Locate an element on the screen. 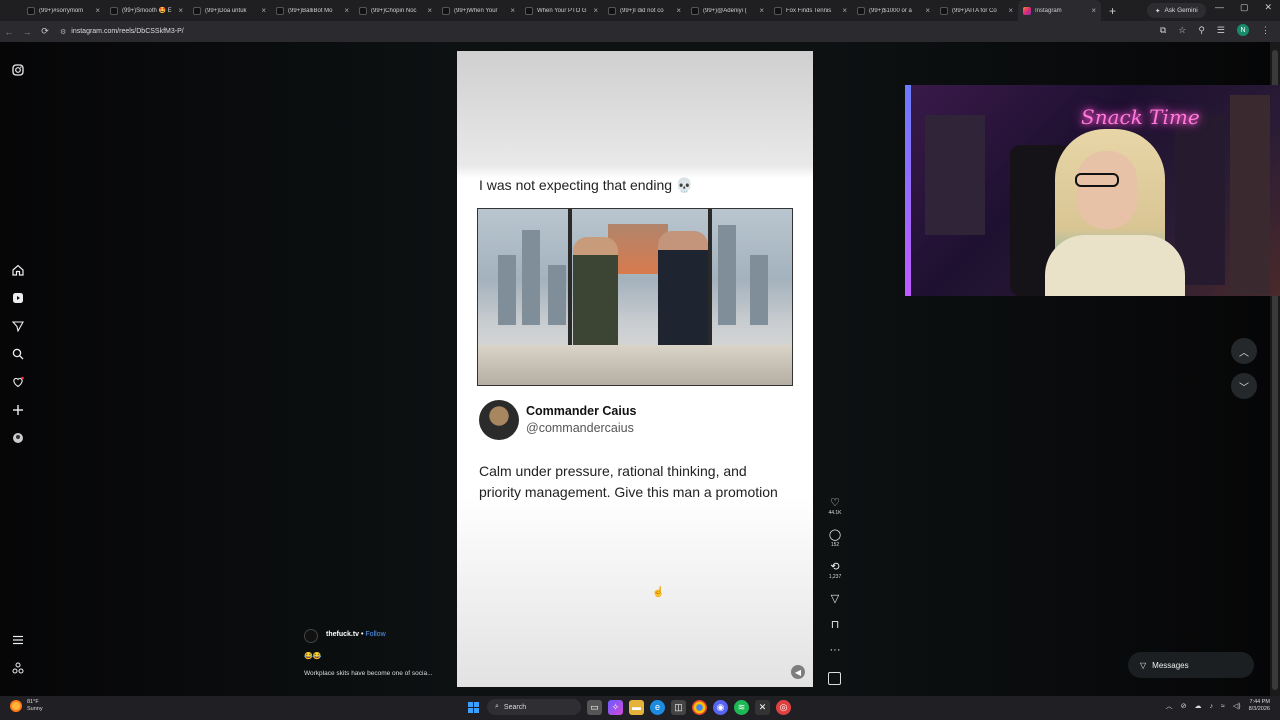 The image size is (1280, 720). forward-button: → is located at coordinates (27, 32).